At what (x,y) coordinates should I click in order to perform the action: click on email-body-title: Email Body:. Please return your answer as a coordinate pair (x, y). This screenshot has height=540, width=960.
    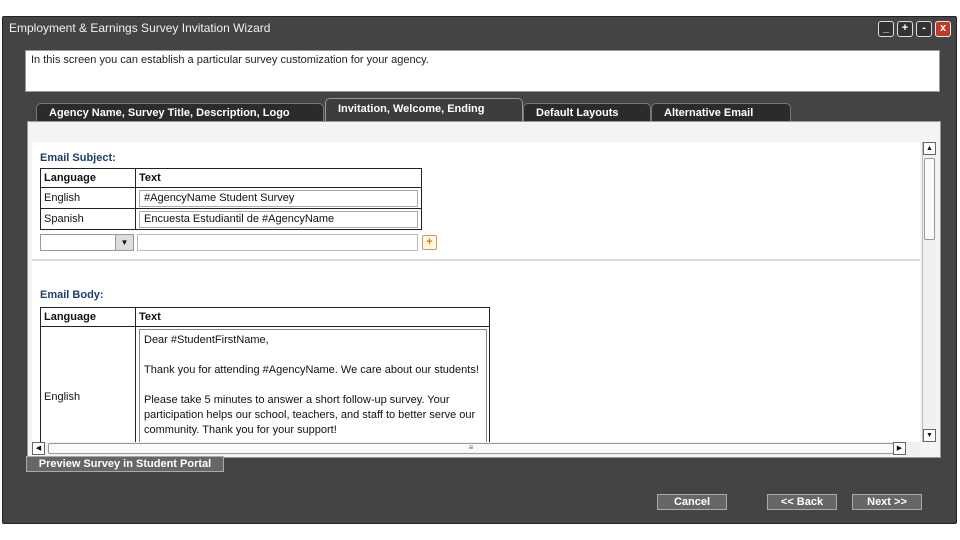
    Looking at the image, I should click on (72, 295).